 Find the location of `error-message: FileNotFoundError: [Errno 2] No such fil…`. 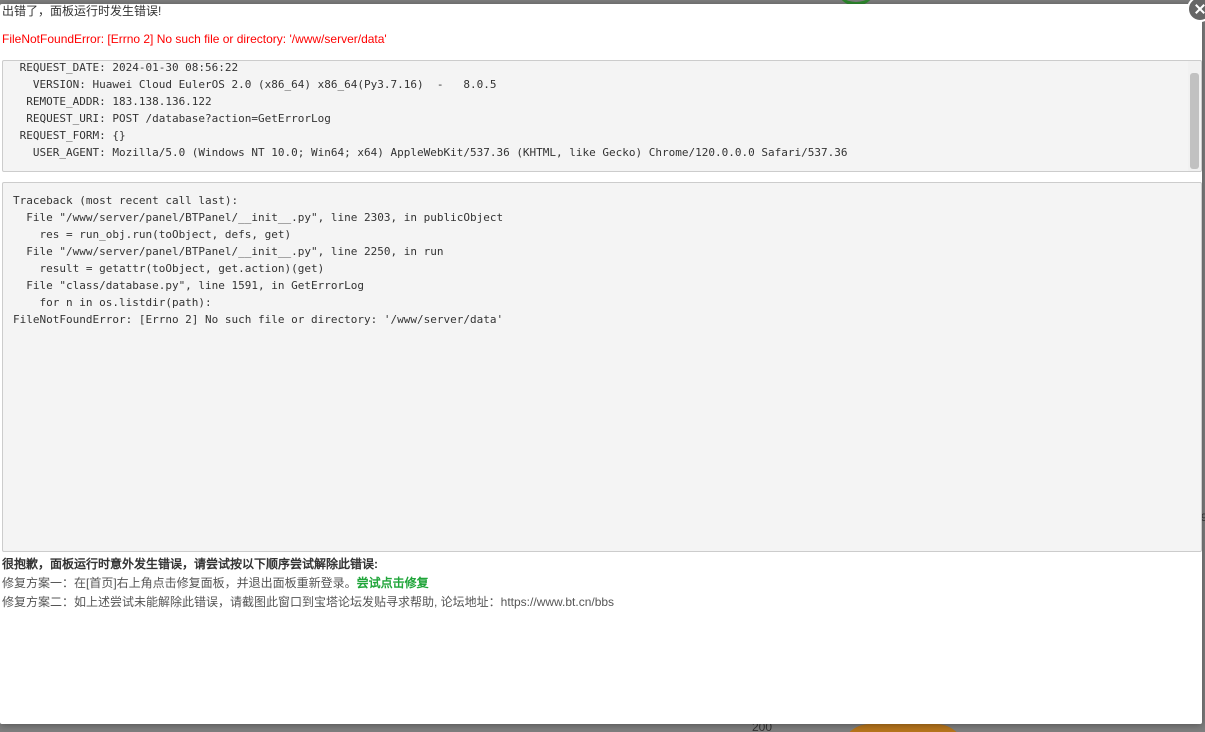

error-message: FileNotFoundError: [Errno 2] No such fil… is located at coordinates (194, 39).